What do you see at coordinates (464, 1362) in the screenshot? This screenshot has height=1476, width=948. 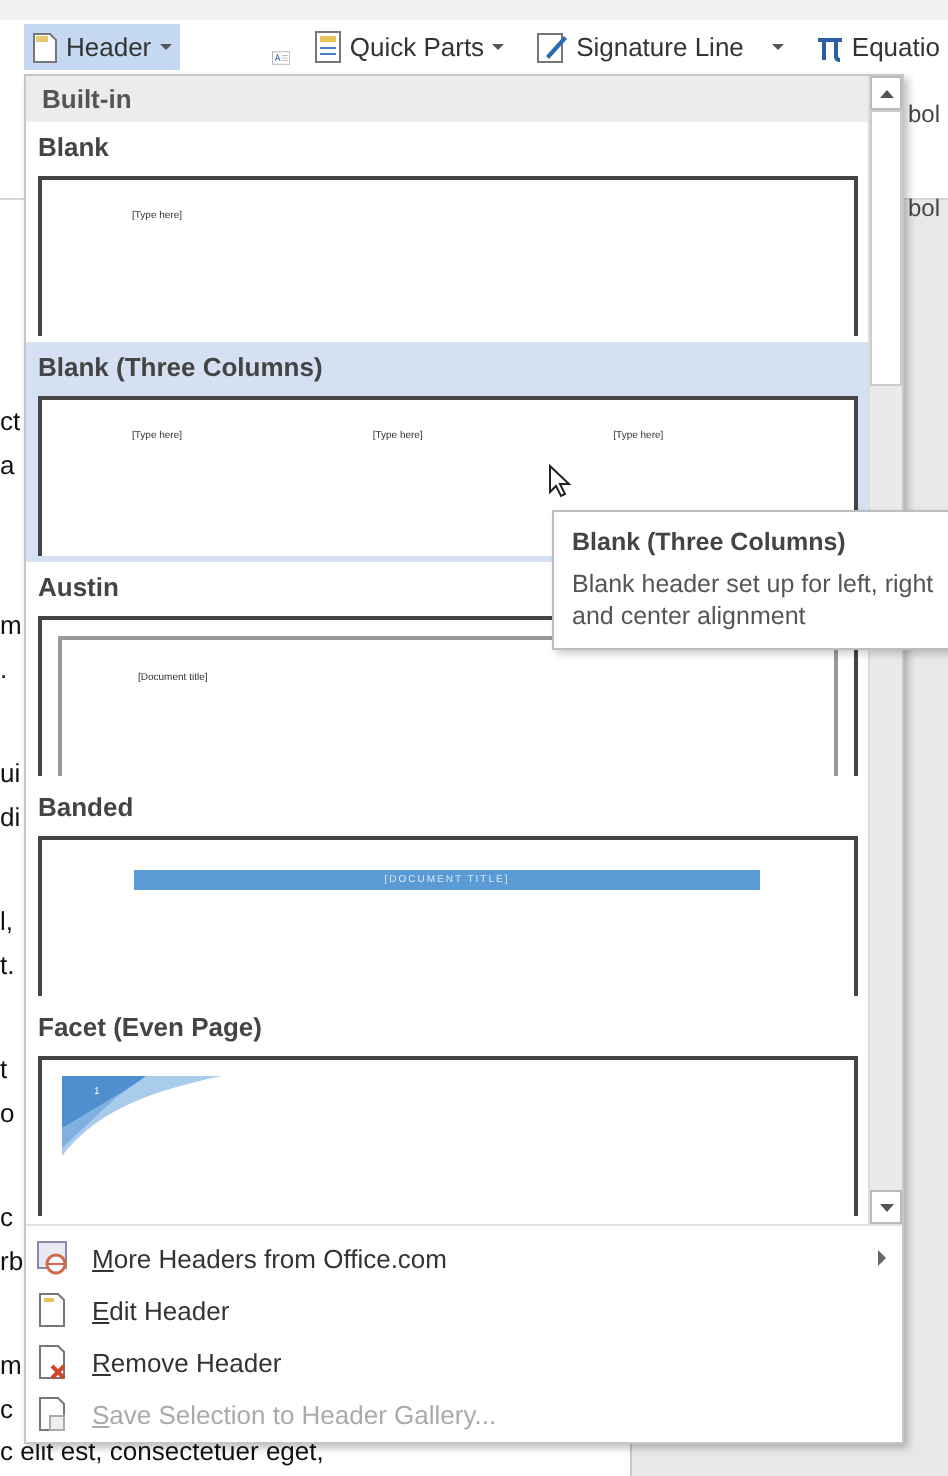 I see `menu-item: Remove Header` at bounding box center [464, 1362].